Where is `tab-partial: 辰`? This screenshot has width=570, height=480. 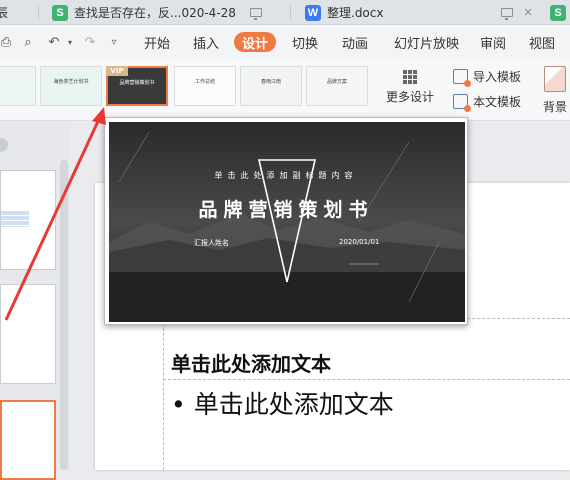
tab-partial: 辰 is located at coordinates (4, 12).